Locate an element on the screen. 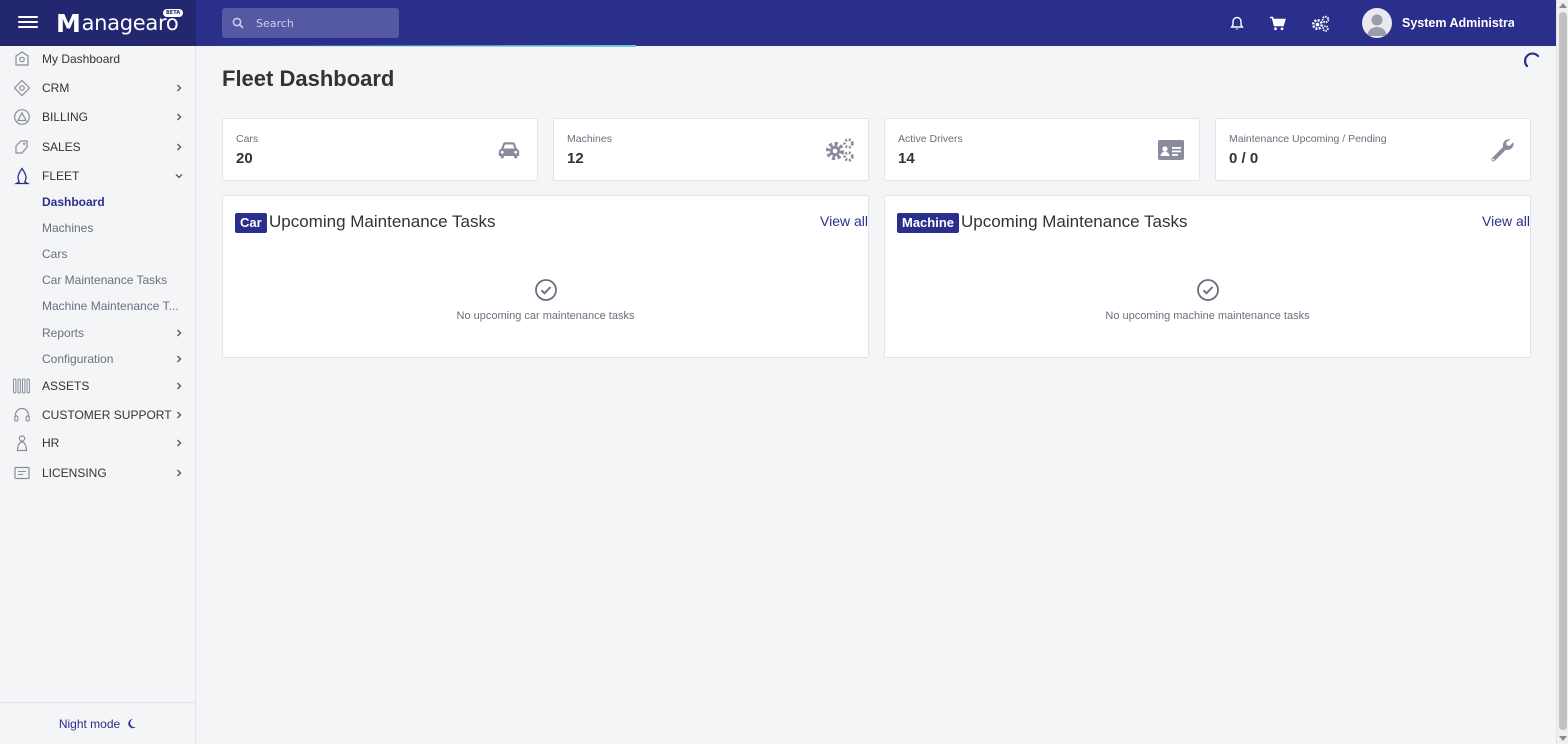 This screenshot has width=1568, height=744. avatar is located at coordinates (1377, 23).